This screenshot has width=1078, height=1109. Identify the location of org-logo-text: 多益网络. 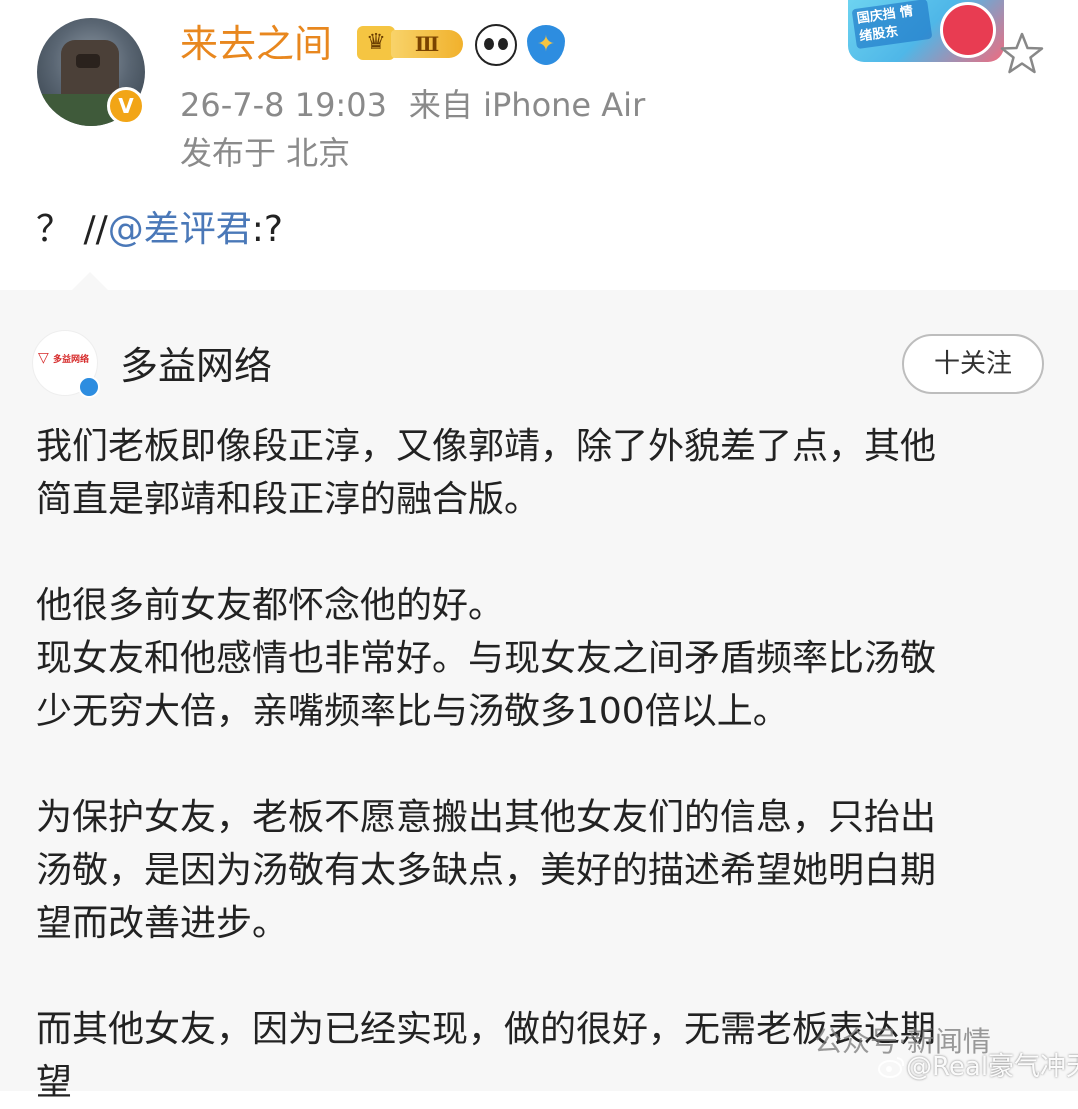
(71, 360).